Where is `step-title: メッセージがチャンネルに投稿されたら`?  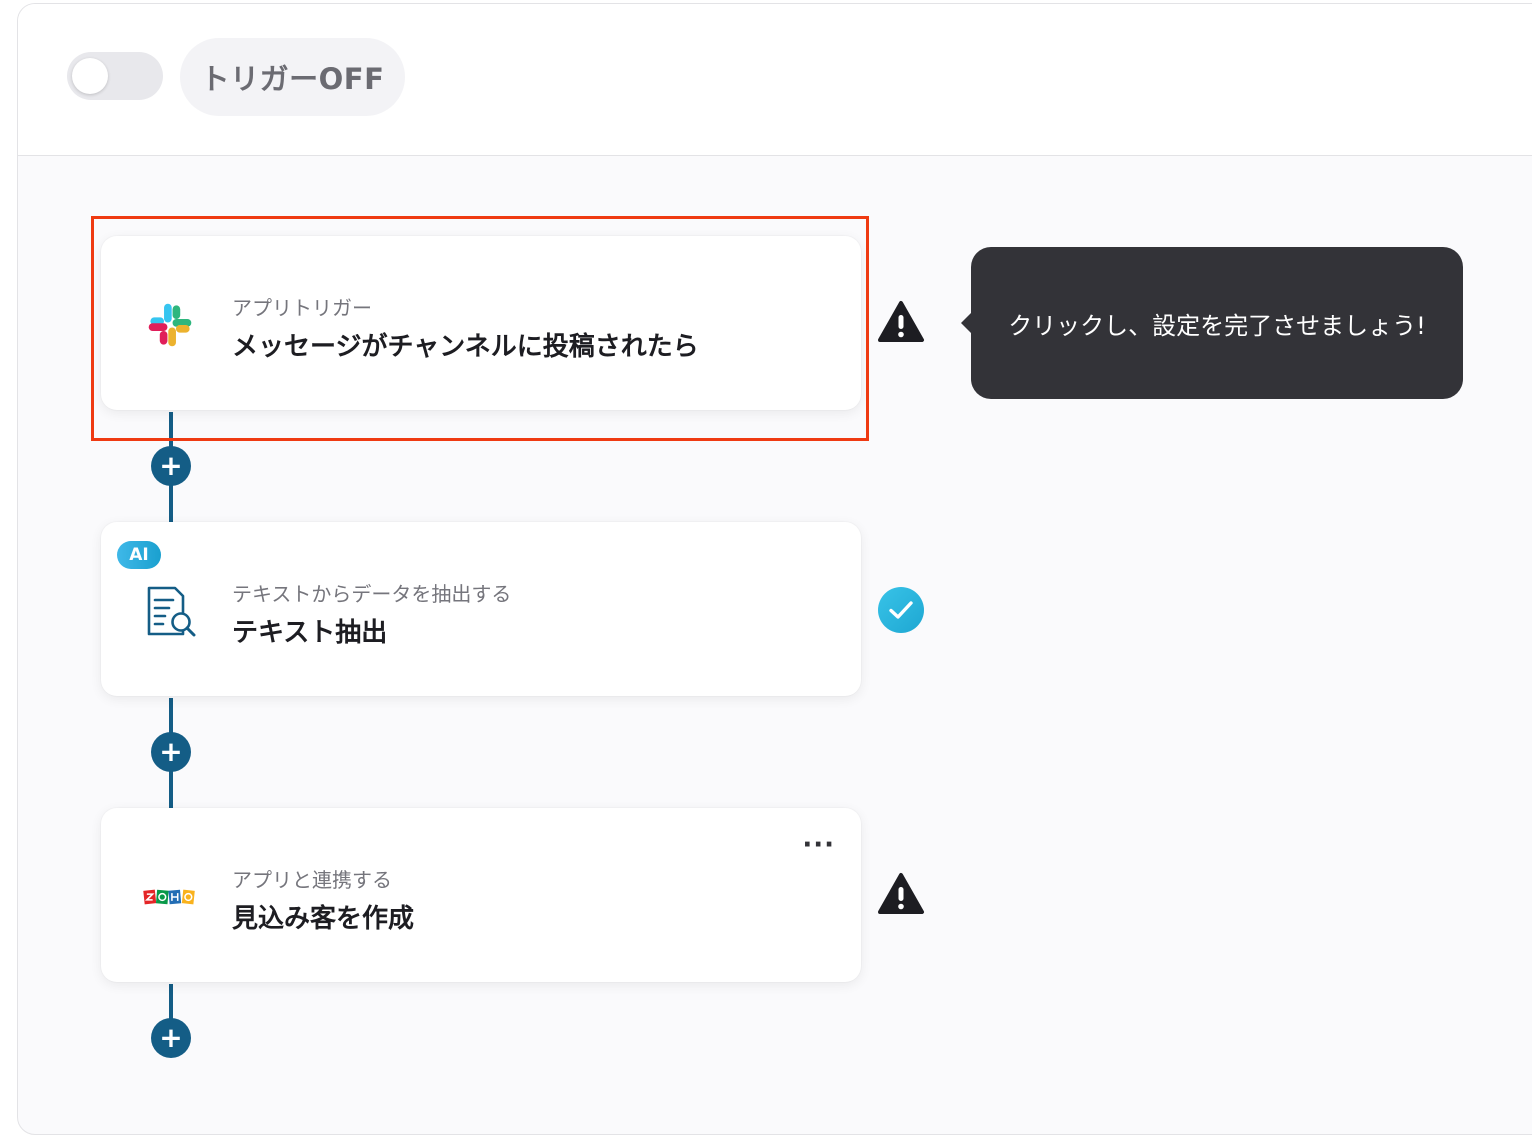 step-title: メッセージがチャンネルに投稿されたら is located at coordinates (465, 347).